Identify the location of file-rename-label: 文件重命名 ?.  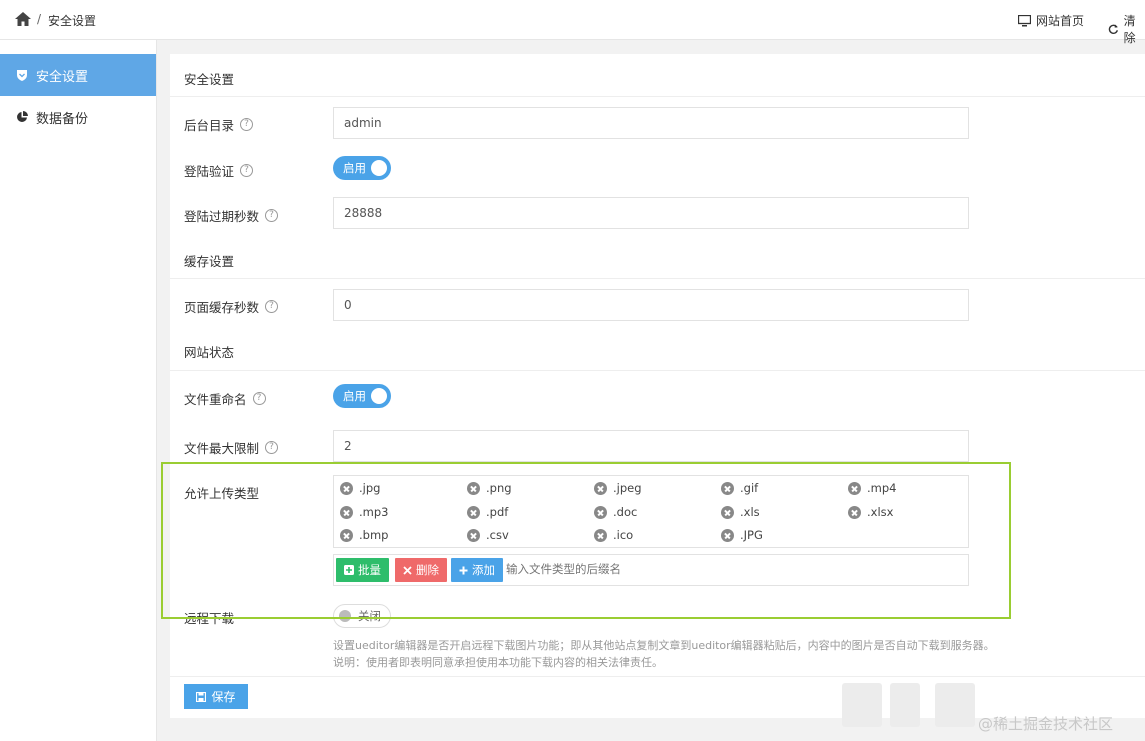
(225, 398).